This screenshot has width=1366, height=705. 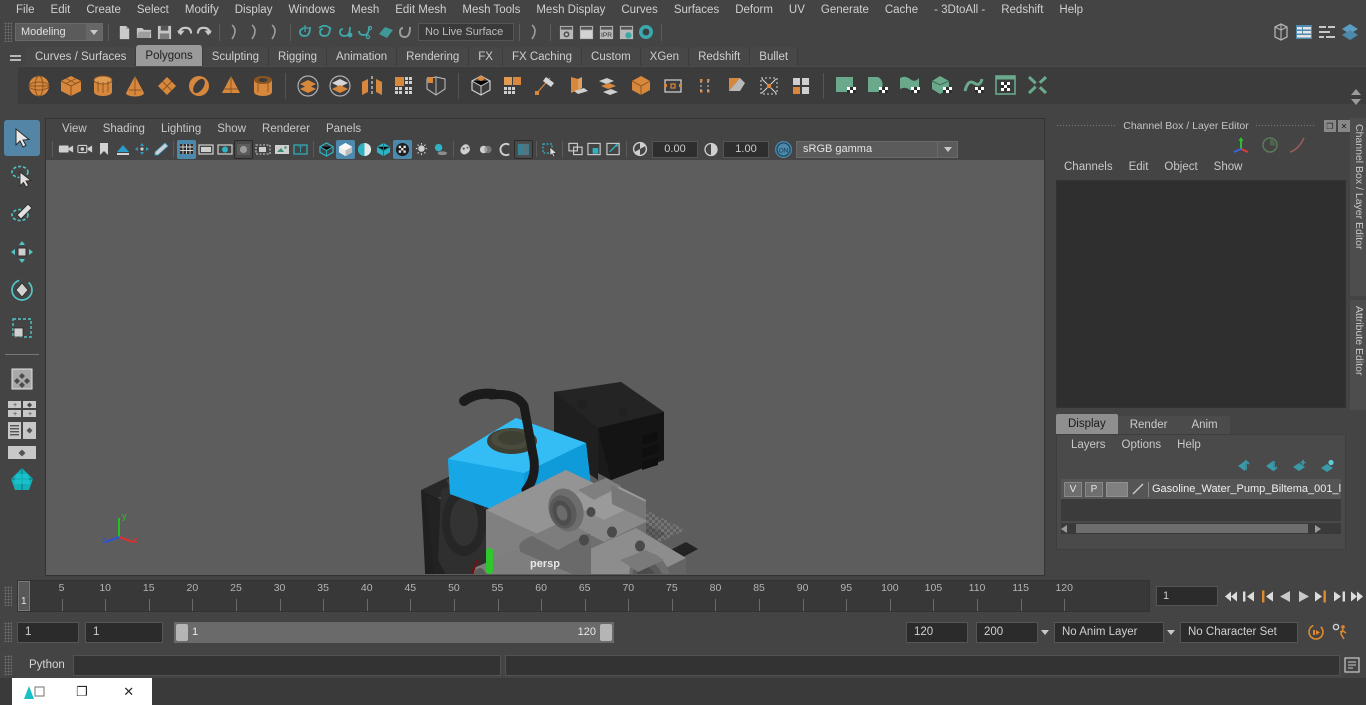 I want to click on depth-of-field-icon, so click(x=523, y=149).